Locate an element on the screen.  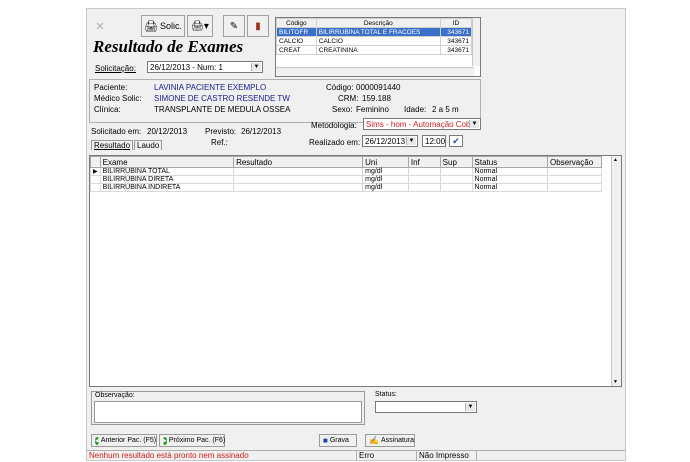
observacao-group: Observação: is located at coordinates (228, 408).